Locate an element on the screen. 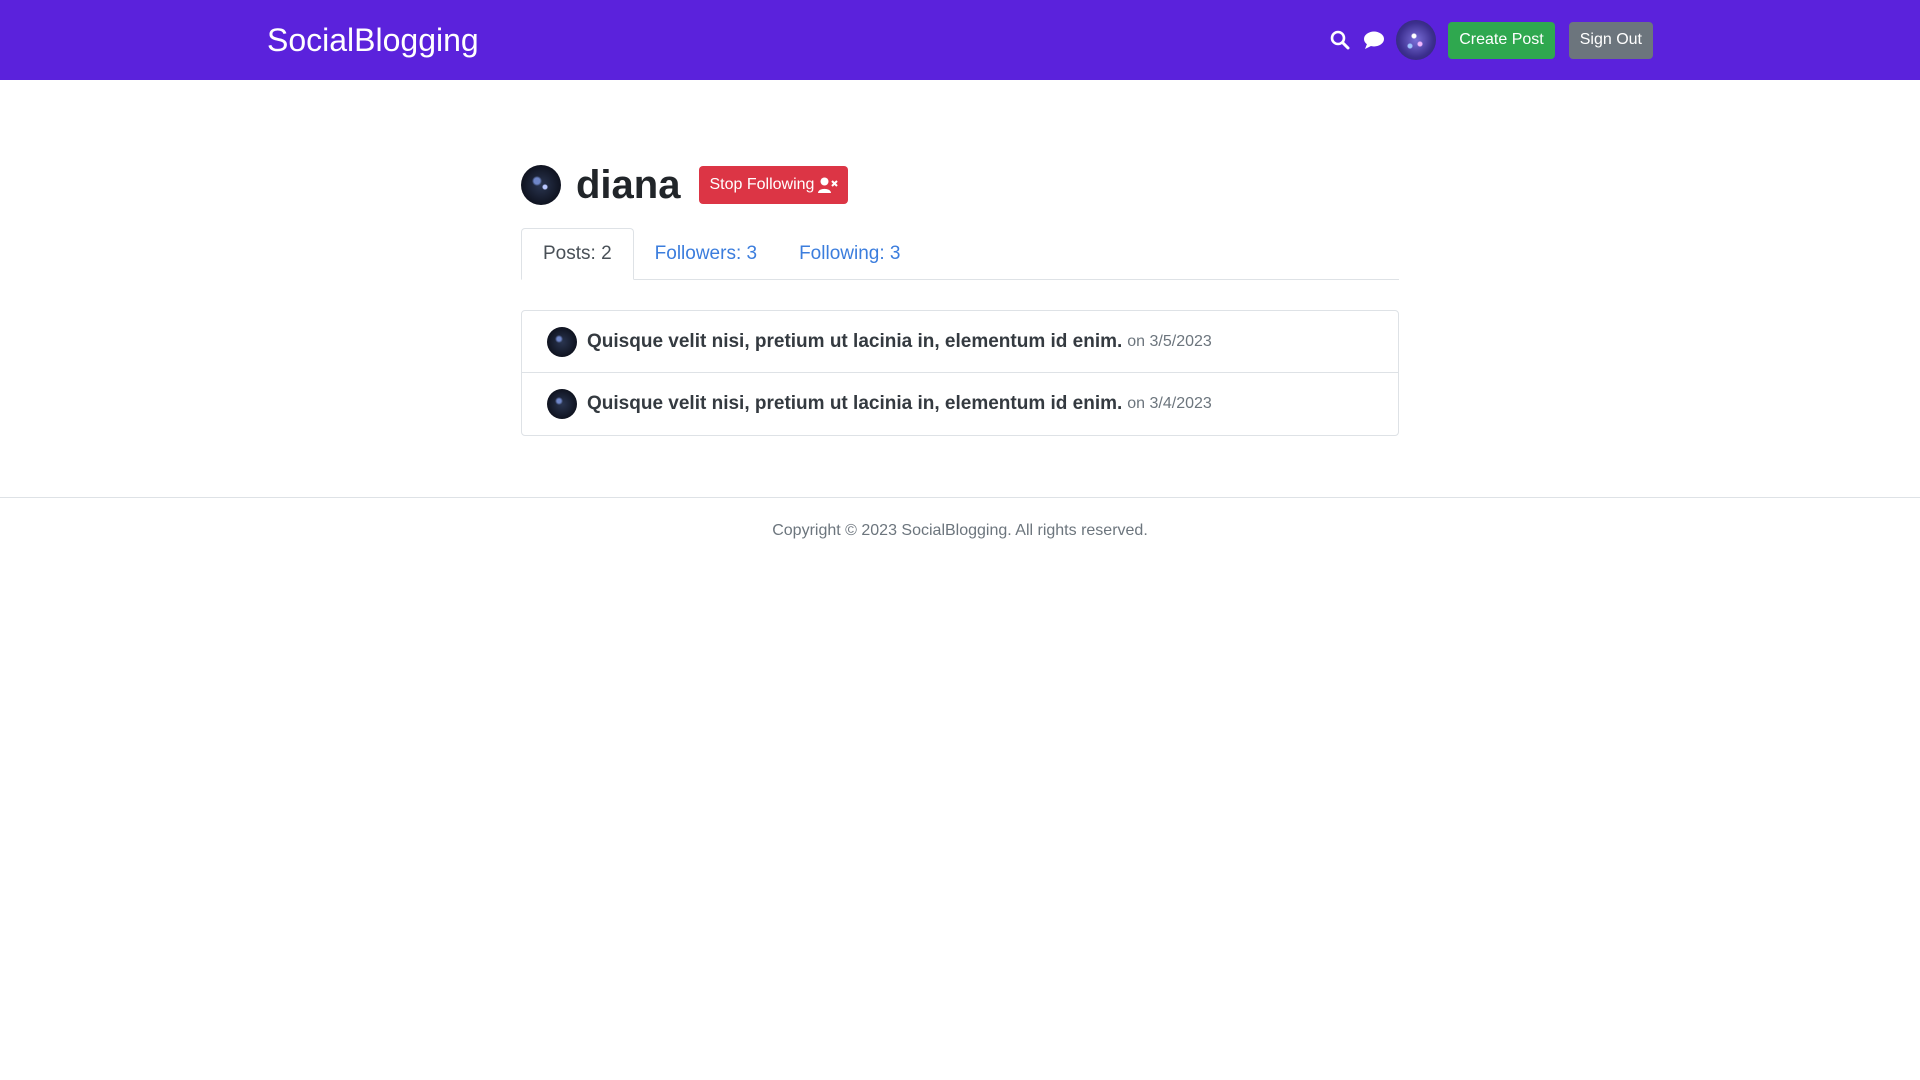  brand-logo-link: SocialBlogging is located at coordinates (373, 40).